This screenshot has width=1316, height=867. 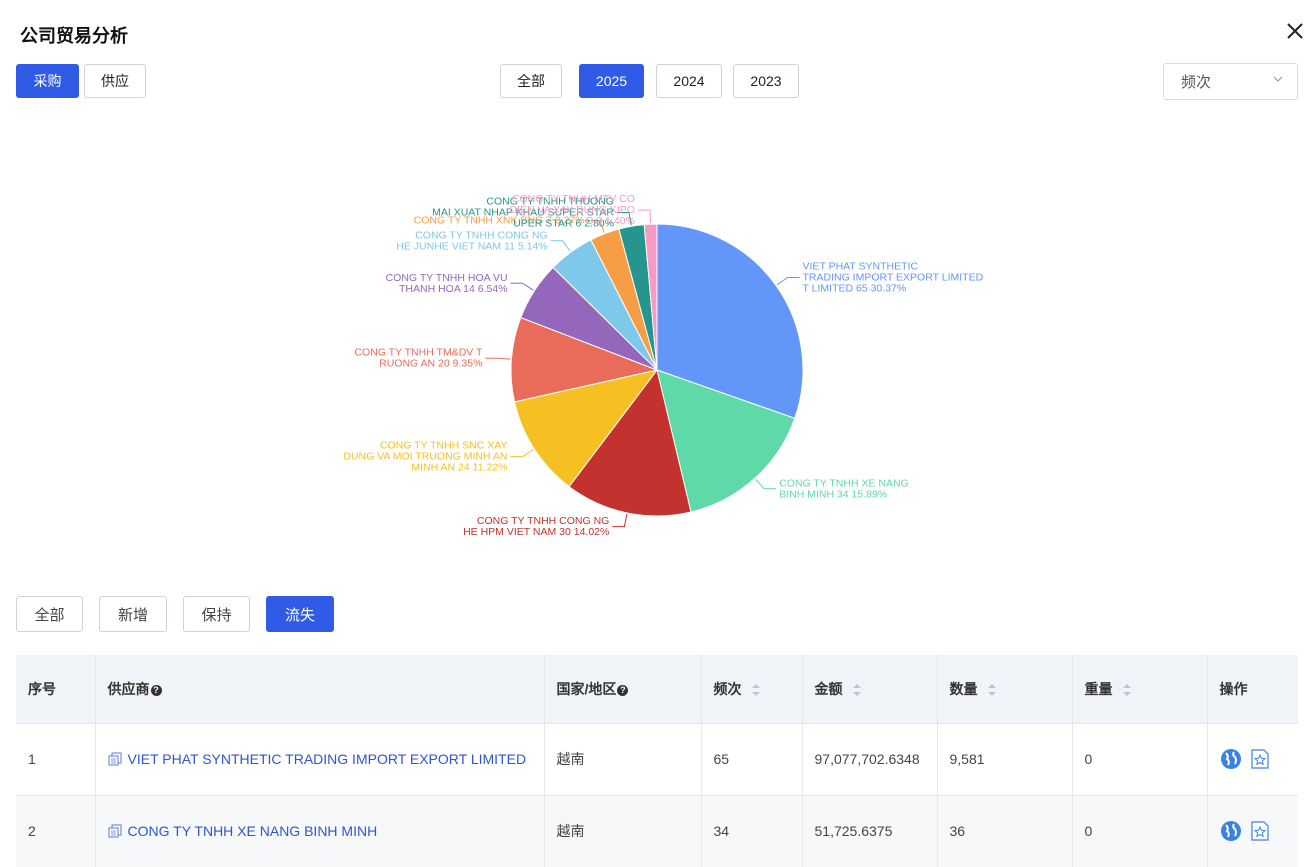 What do you see at coordinates (418, 358) in the screenshot?
I see `pie-label: CONG TY TNHH TM&DV T RUONG AN 20 9.35%` at bounding box center [418, 358].